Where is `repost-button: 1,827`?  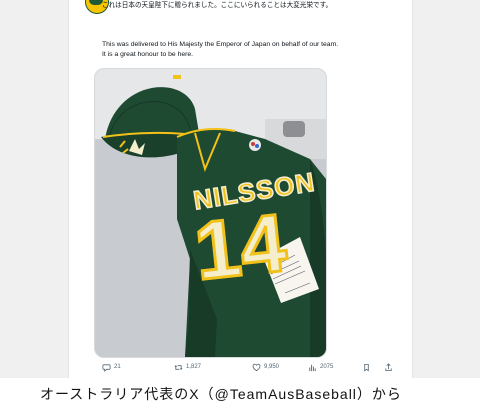
repost-button: 1,827 is located at coordinates (187, 367).